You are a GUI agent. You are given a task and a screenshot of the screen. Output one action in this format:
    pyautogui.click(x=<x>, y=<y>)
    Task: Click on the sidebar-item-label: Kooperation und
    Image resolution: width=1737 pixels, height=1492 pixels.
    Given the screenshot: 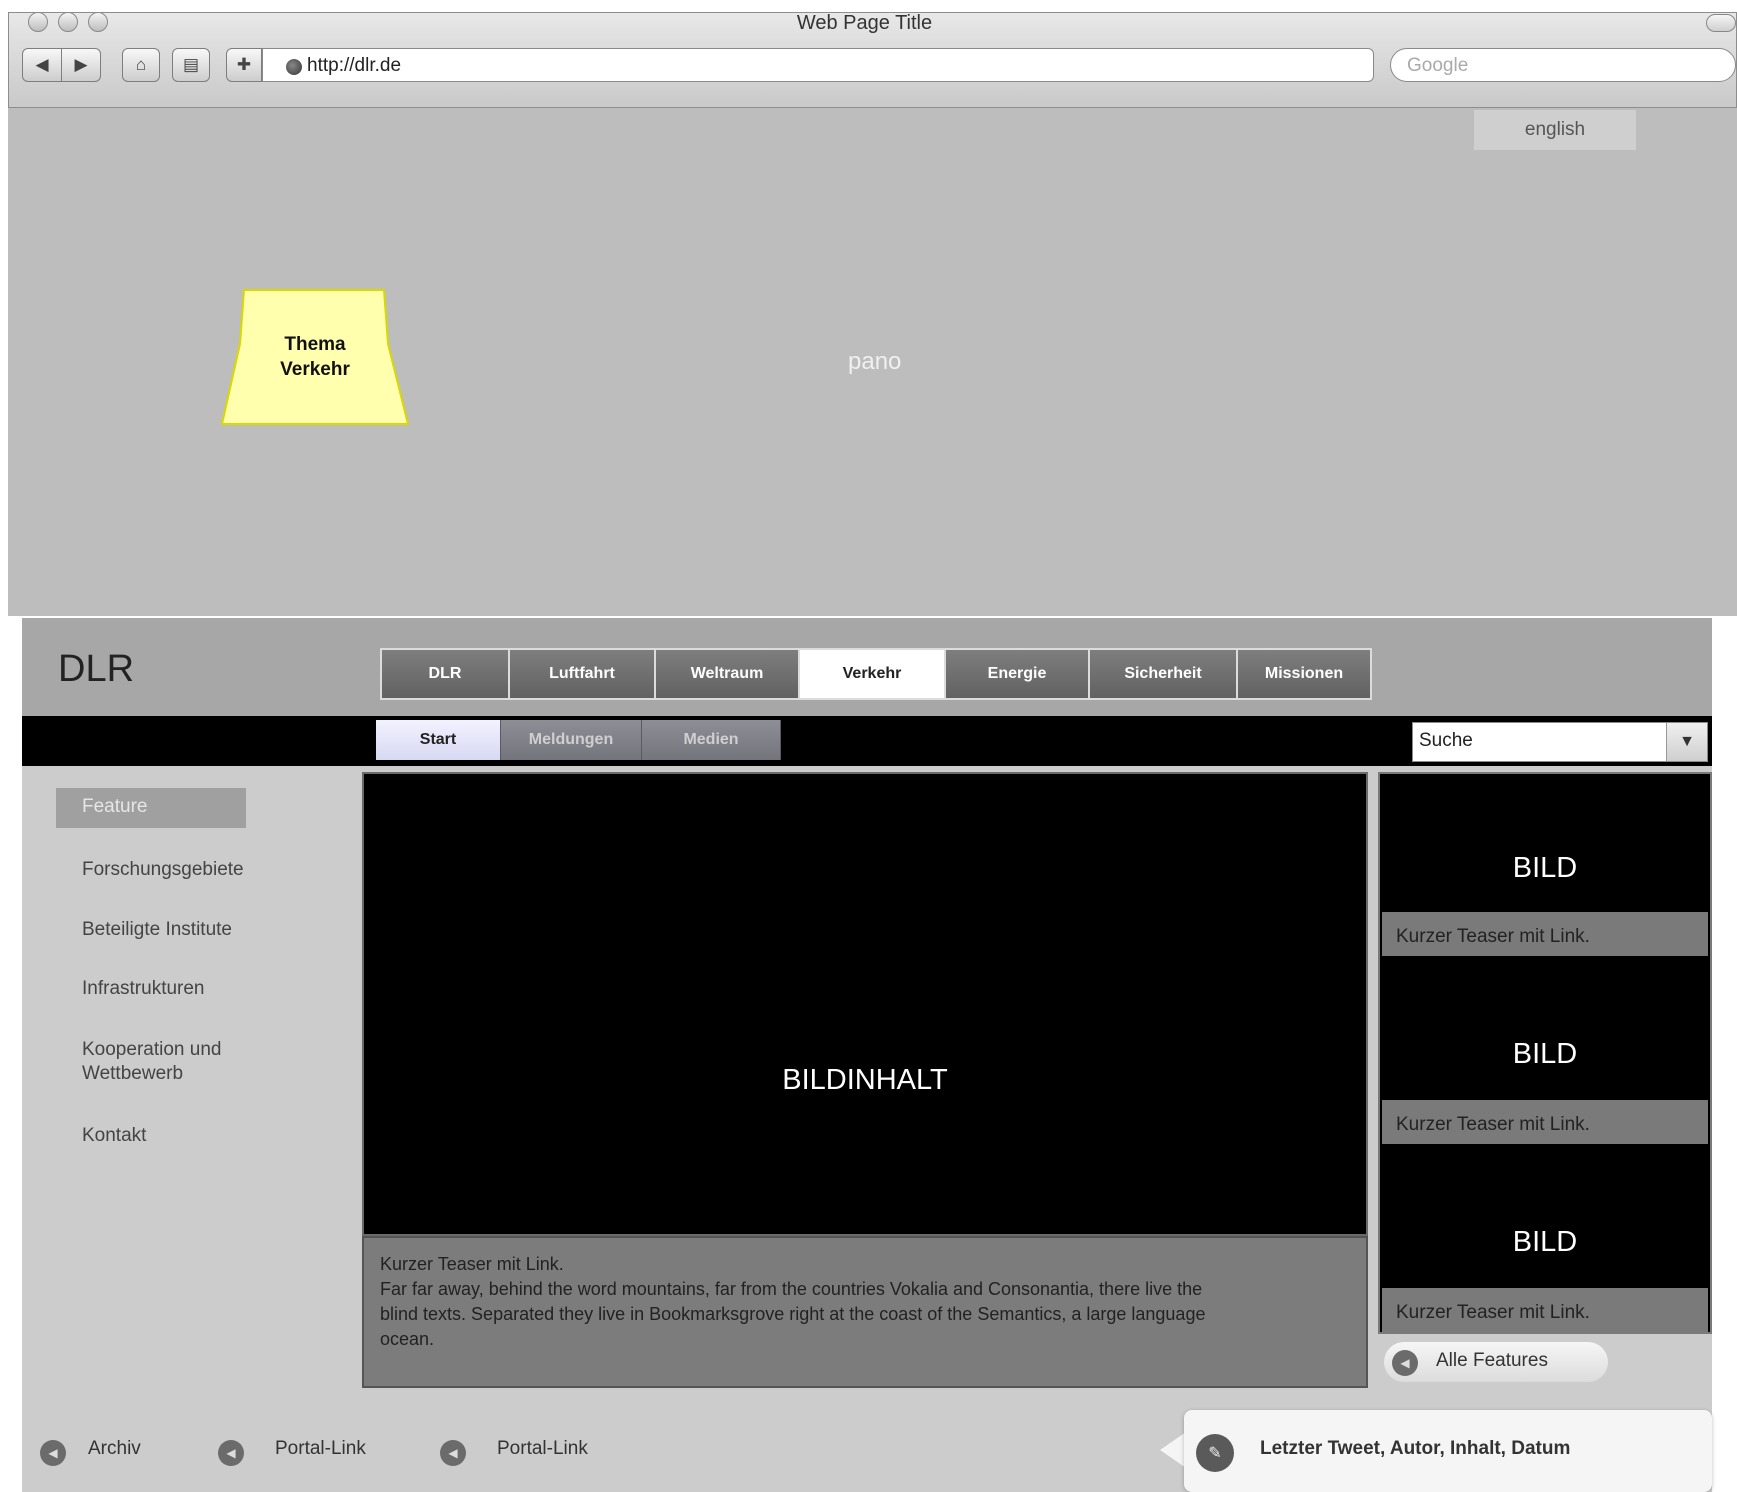 What is the action you would take?
    pyautogui.click(x=152, y=1049)
    